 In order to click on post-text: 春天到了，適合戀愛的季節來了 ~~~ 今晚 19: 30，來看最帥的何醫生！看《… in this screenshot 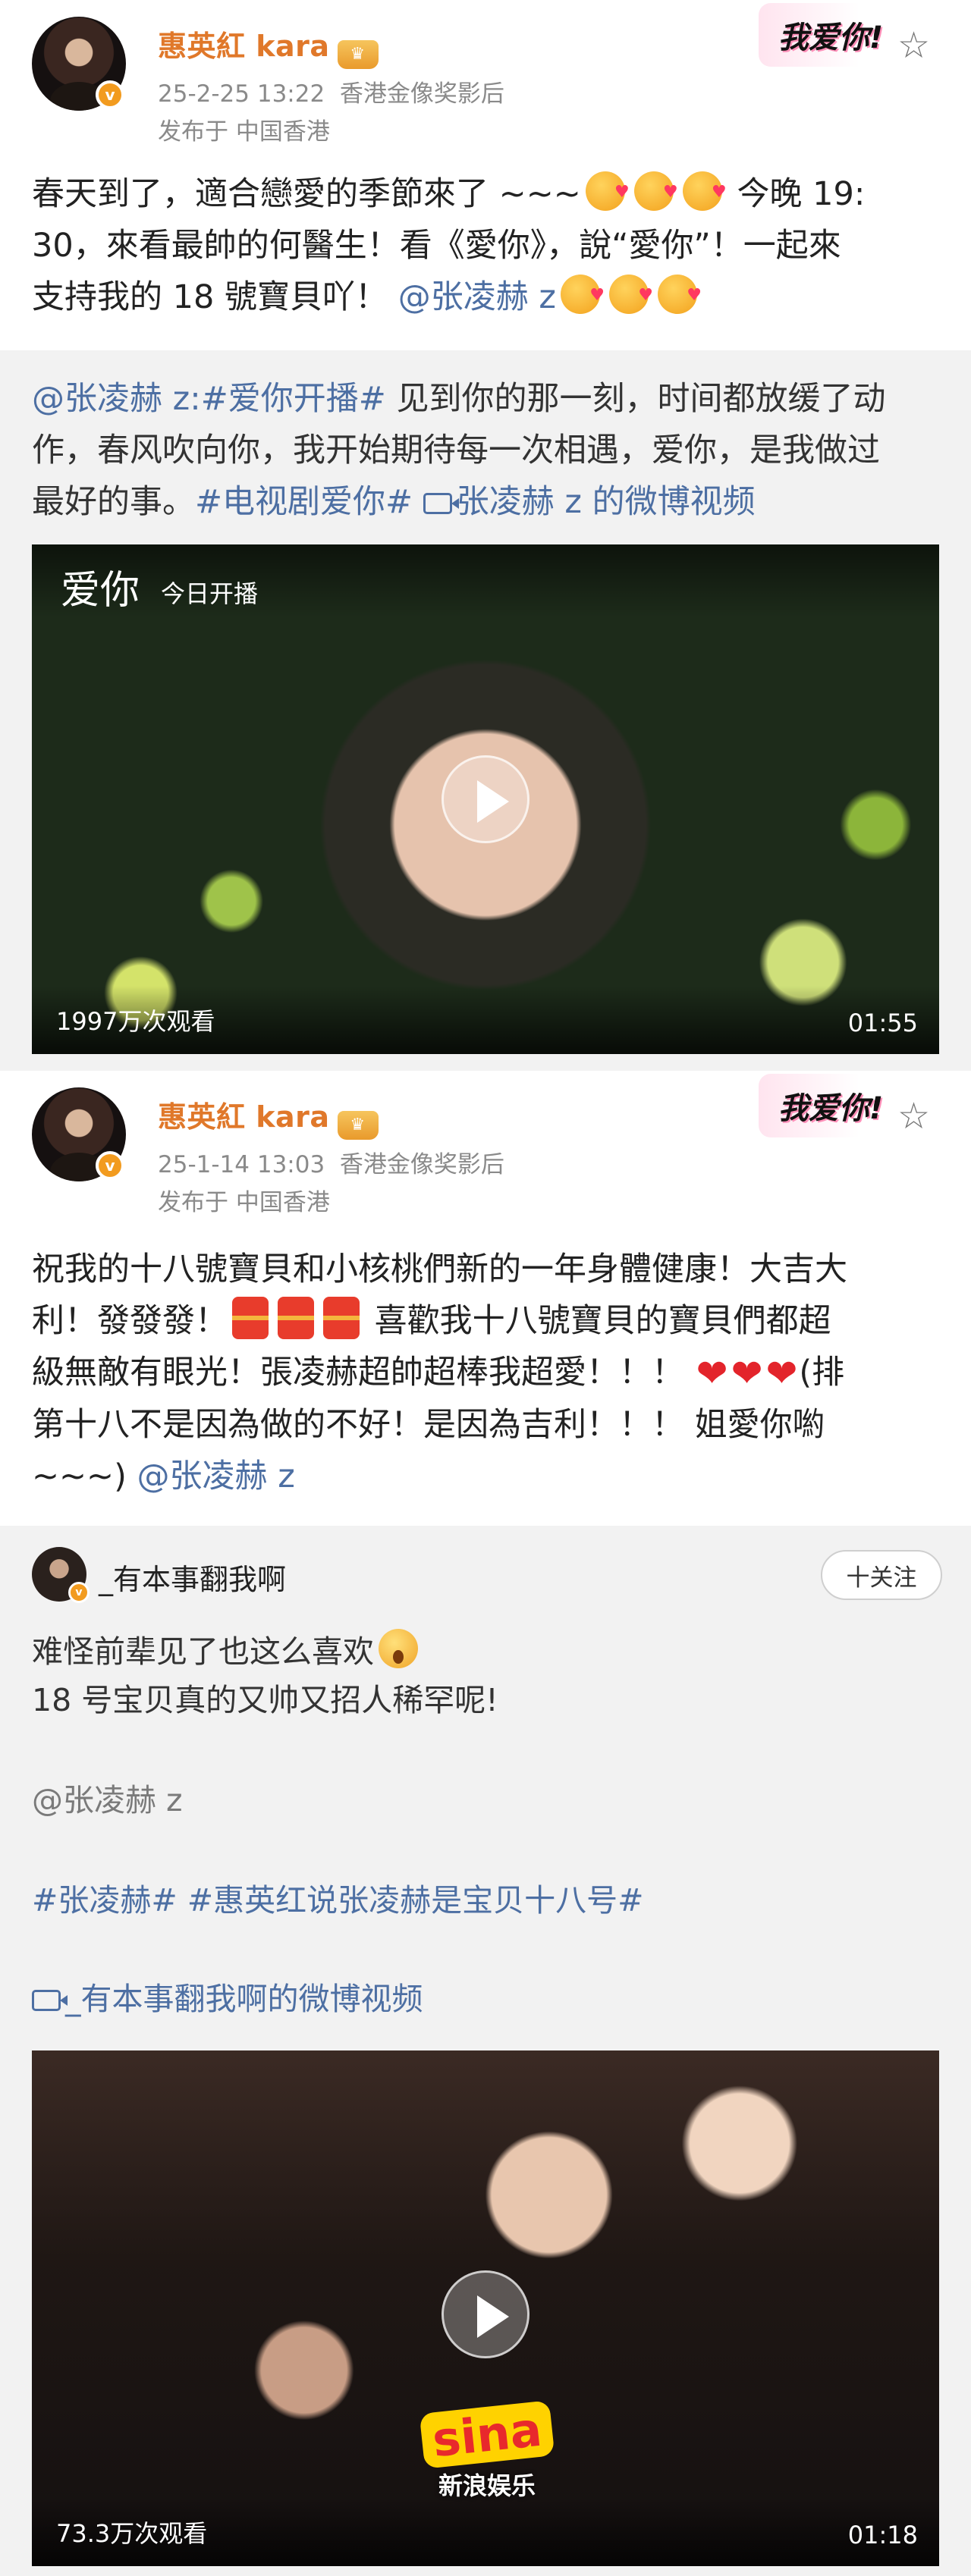, I will do `click(487, 245)`.